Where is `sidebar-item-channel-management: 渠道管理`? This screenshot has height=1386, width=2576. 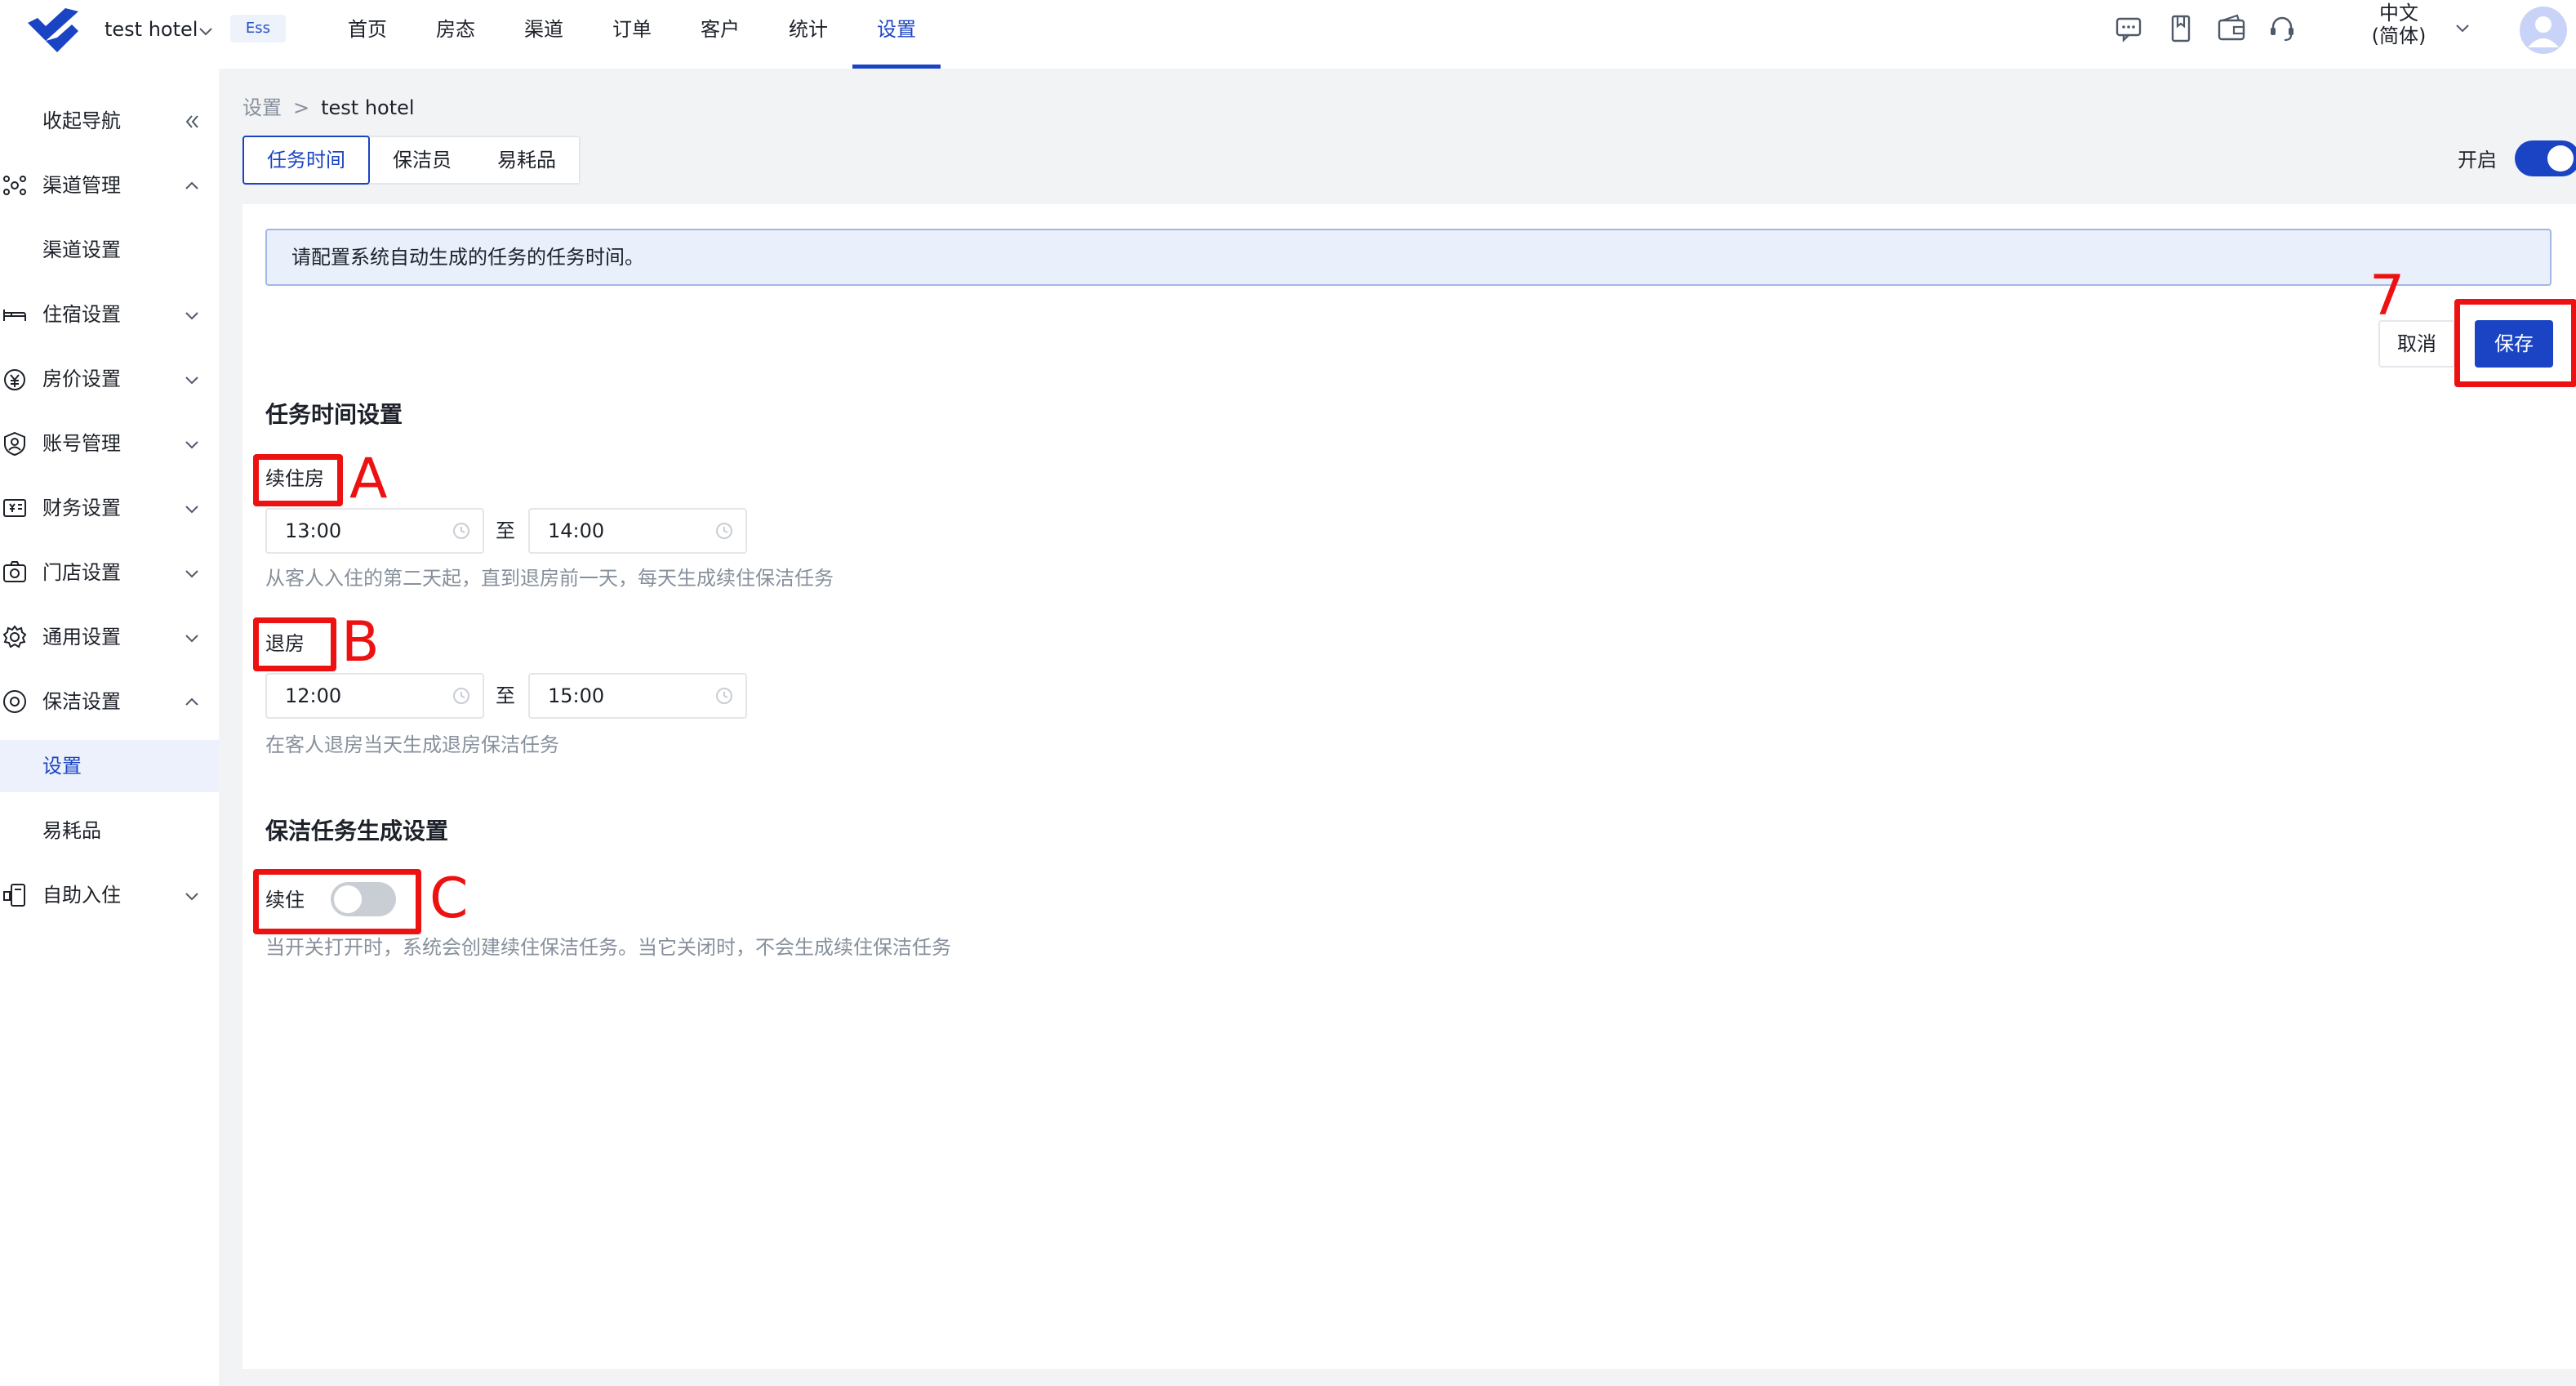 sidebar-item-channel-management: 渠道管理 is located at coordinates (109, 185).